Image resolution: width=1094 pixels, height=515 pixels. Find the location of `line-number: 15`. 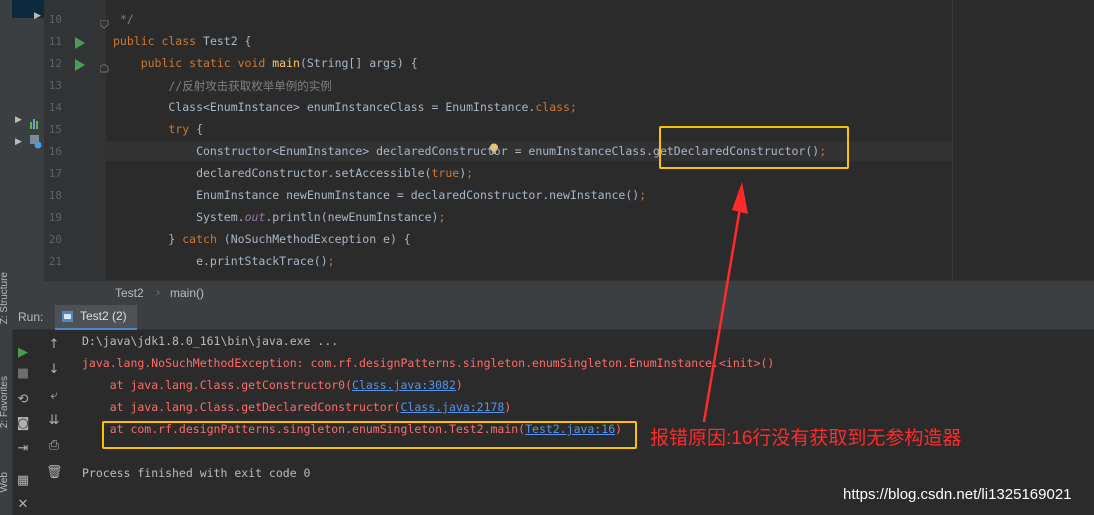

line-number: 15 is located at coordinates (55, 129).